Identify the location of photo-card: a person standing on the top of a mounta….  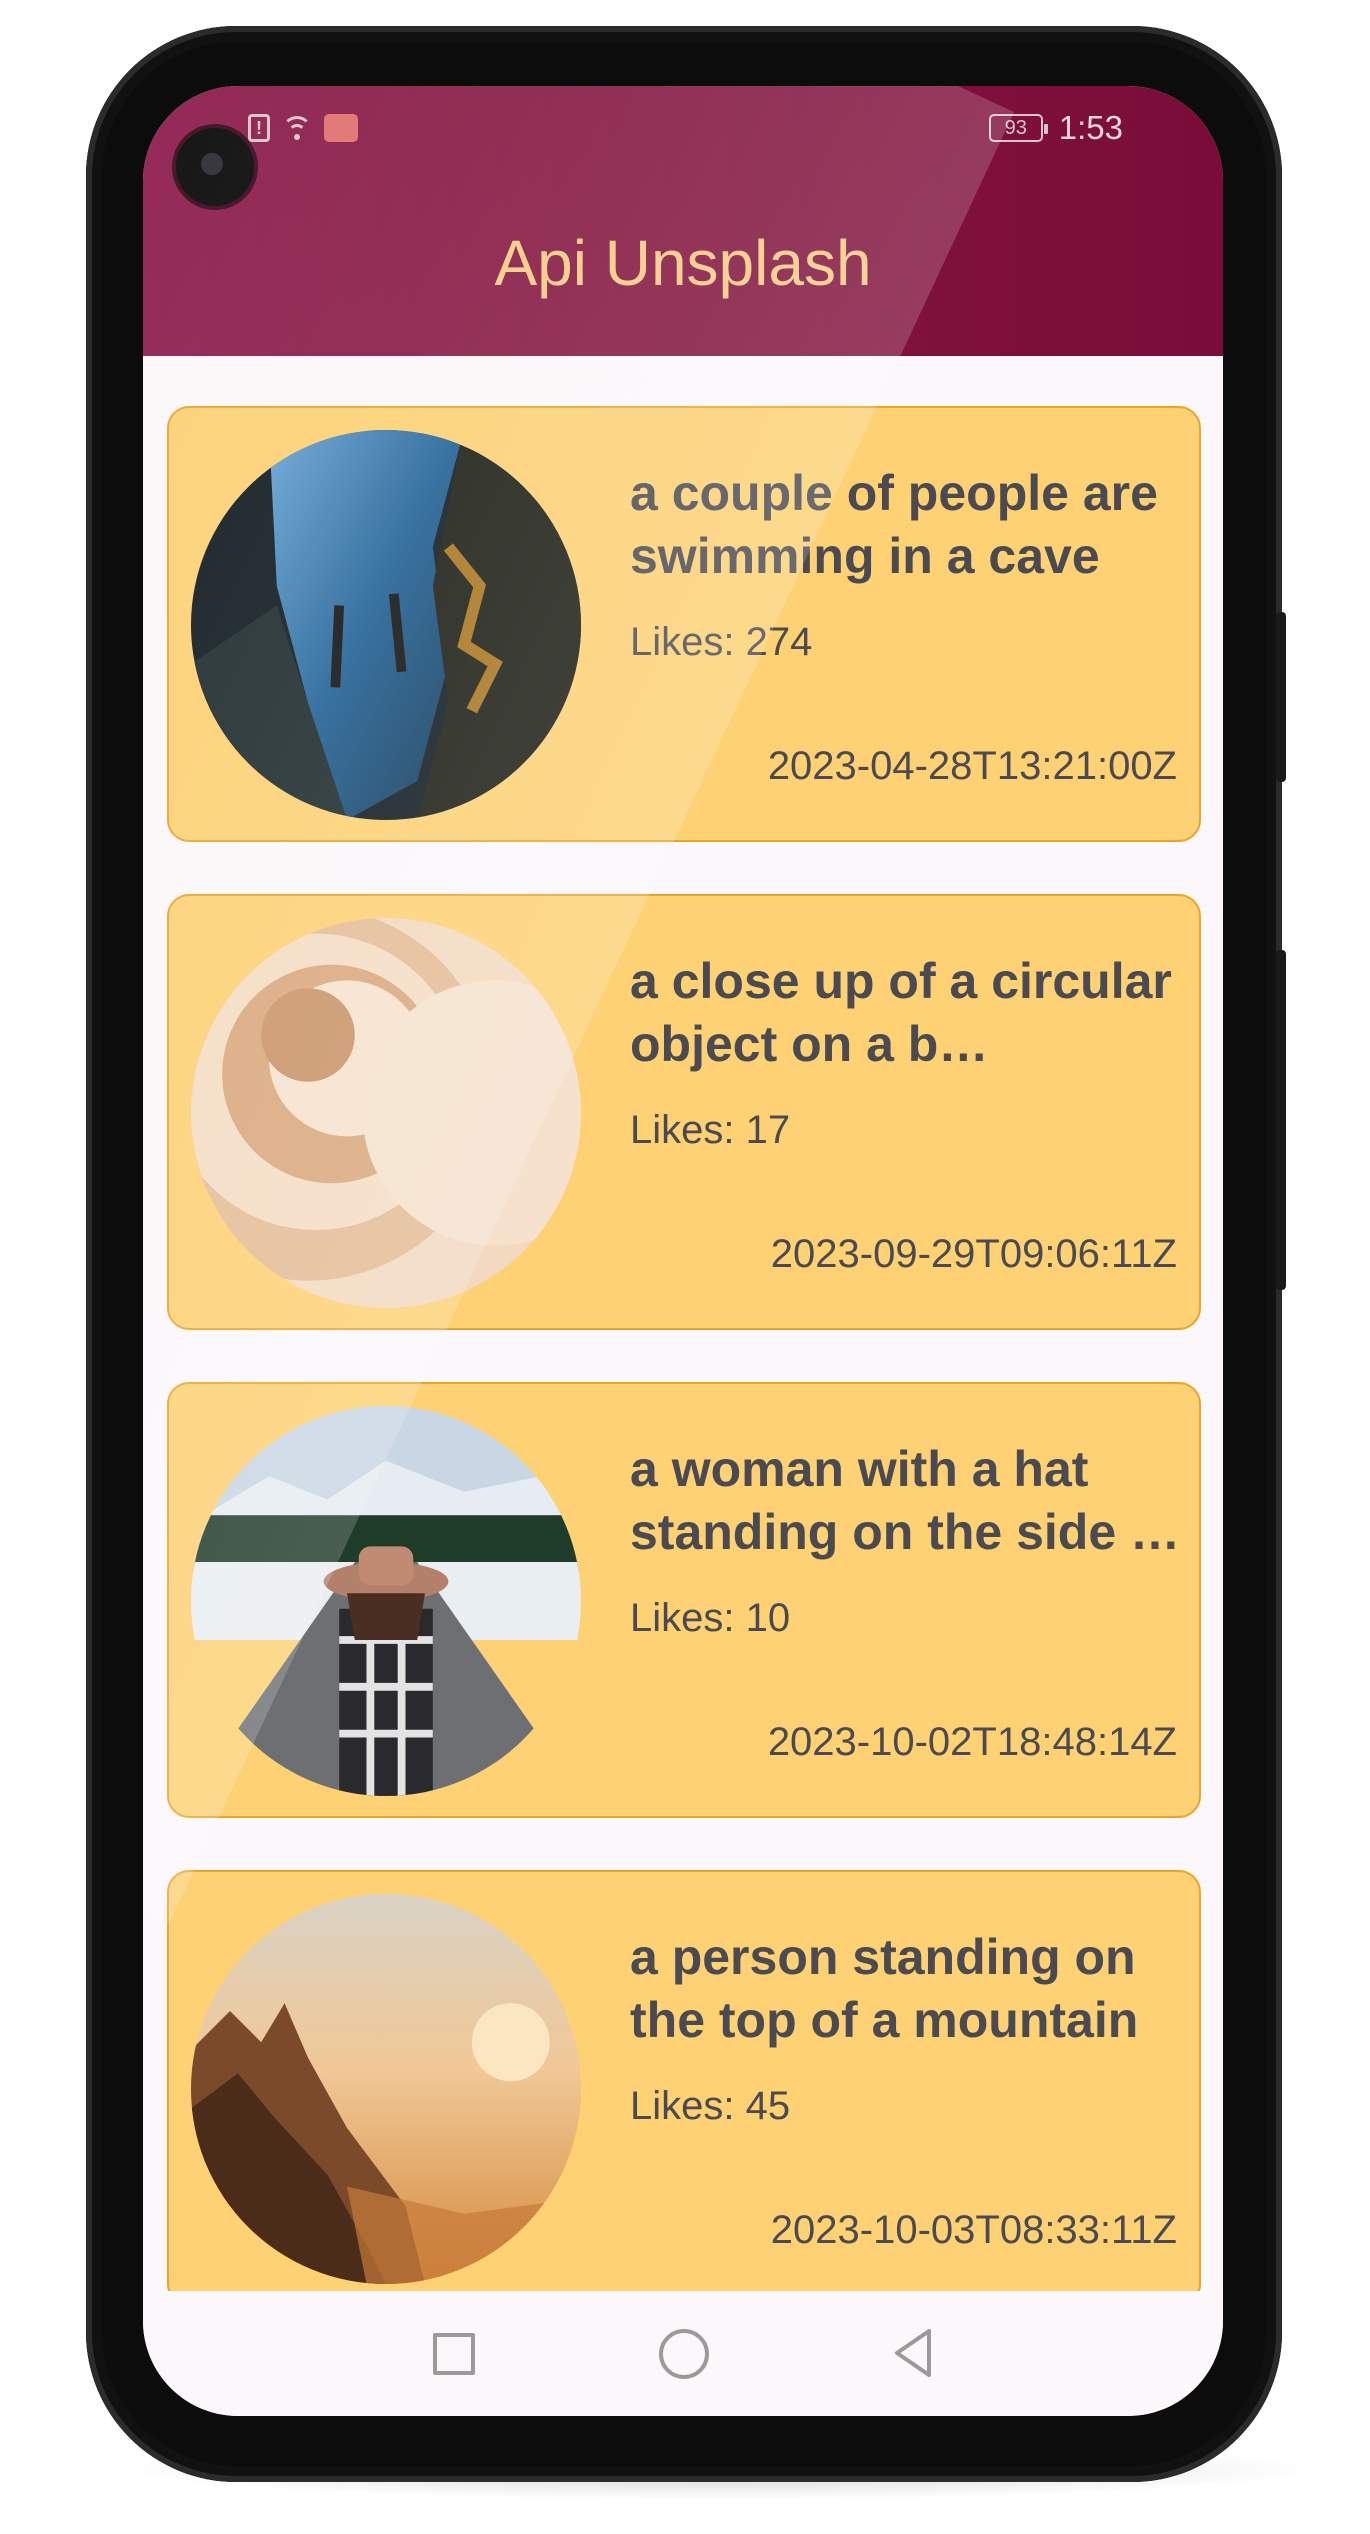
(684, 2080).